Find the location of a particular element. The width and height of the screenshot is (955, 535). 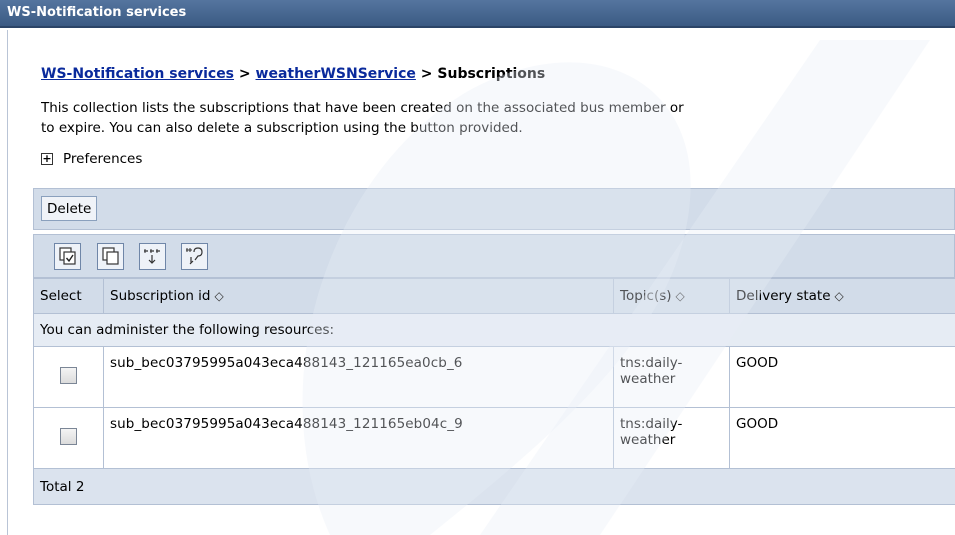

column-header-label: Delivery state is located at coordinates (783, 296).